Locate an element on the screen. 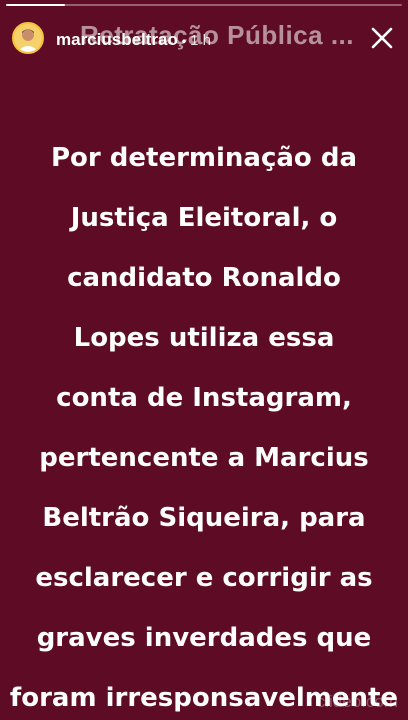 This screenshot has height=720, width=408. username: marciusbeltrao is located at coordinates (117, 39).